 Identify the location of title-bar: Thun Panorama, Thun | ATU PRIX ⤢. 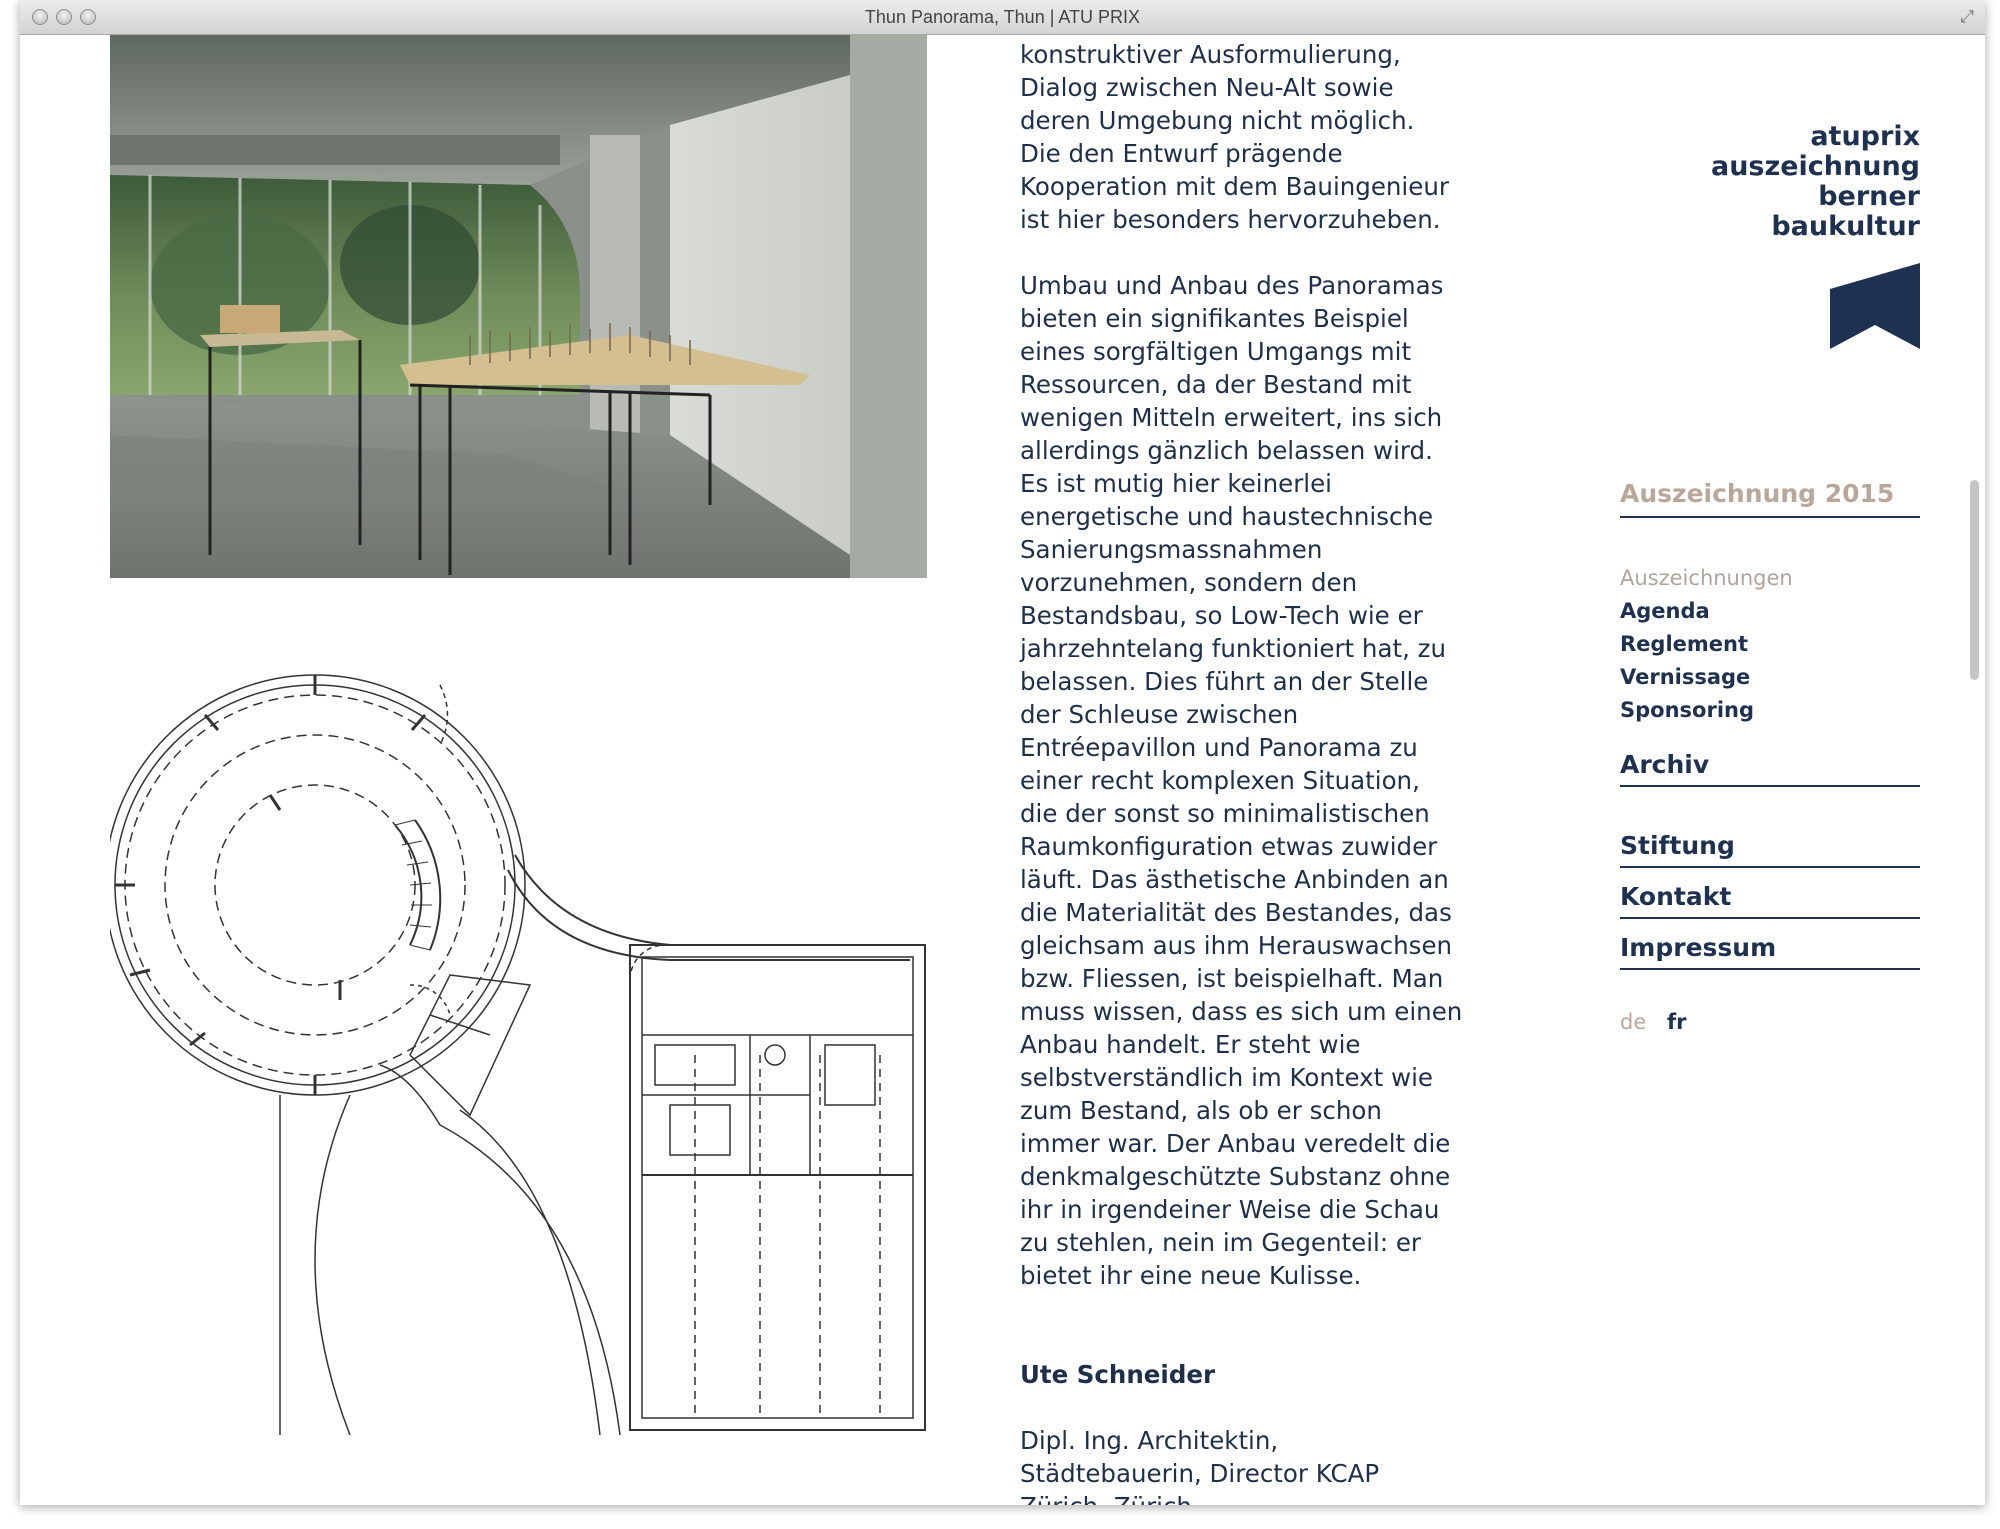
(1002, 17).